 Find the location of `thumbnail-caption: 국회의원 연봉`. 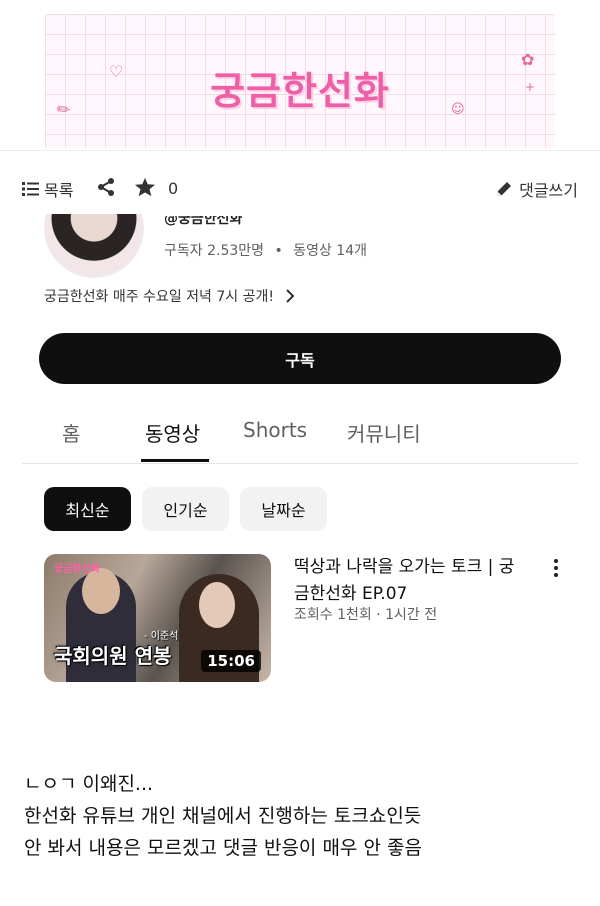

thumbnail-caption: 국회의원 연봉 is located at coordinates (113, 656).